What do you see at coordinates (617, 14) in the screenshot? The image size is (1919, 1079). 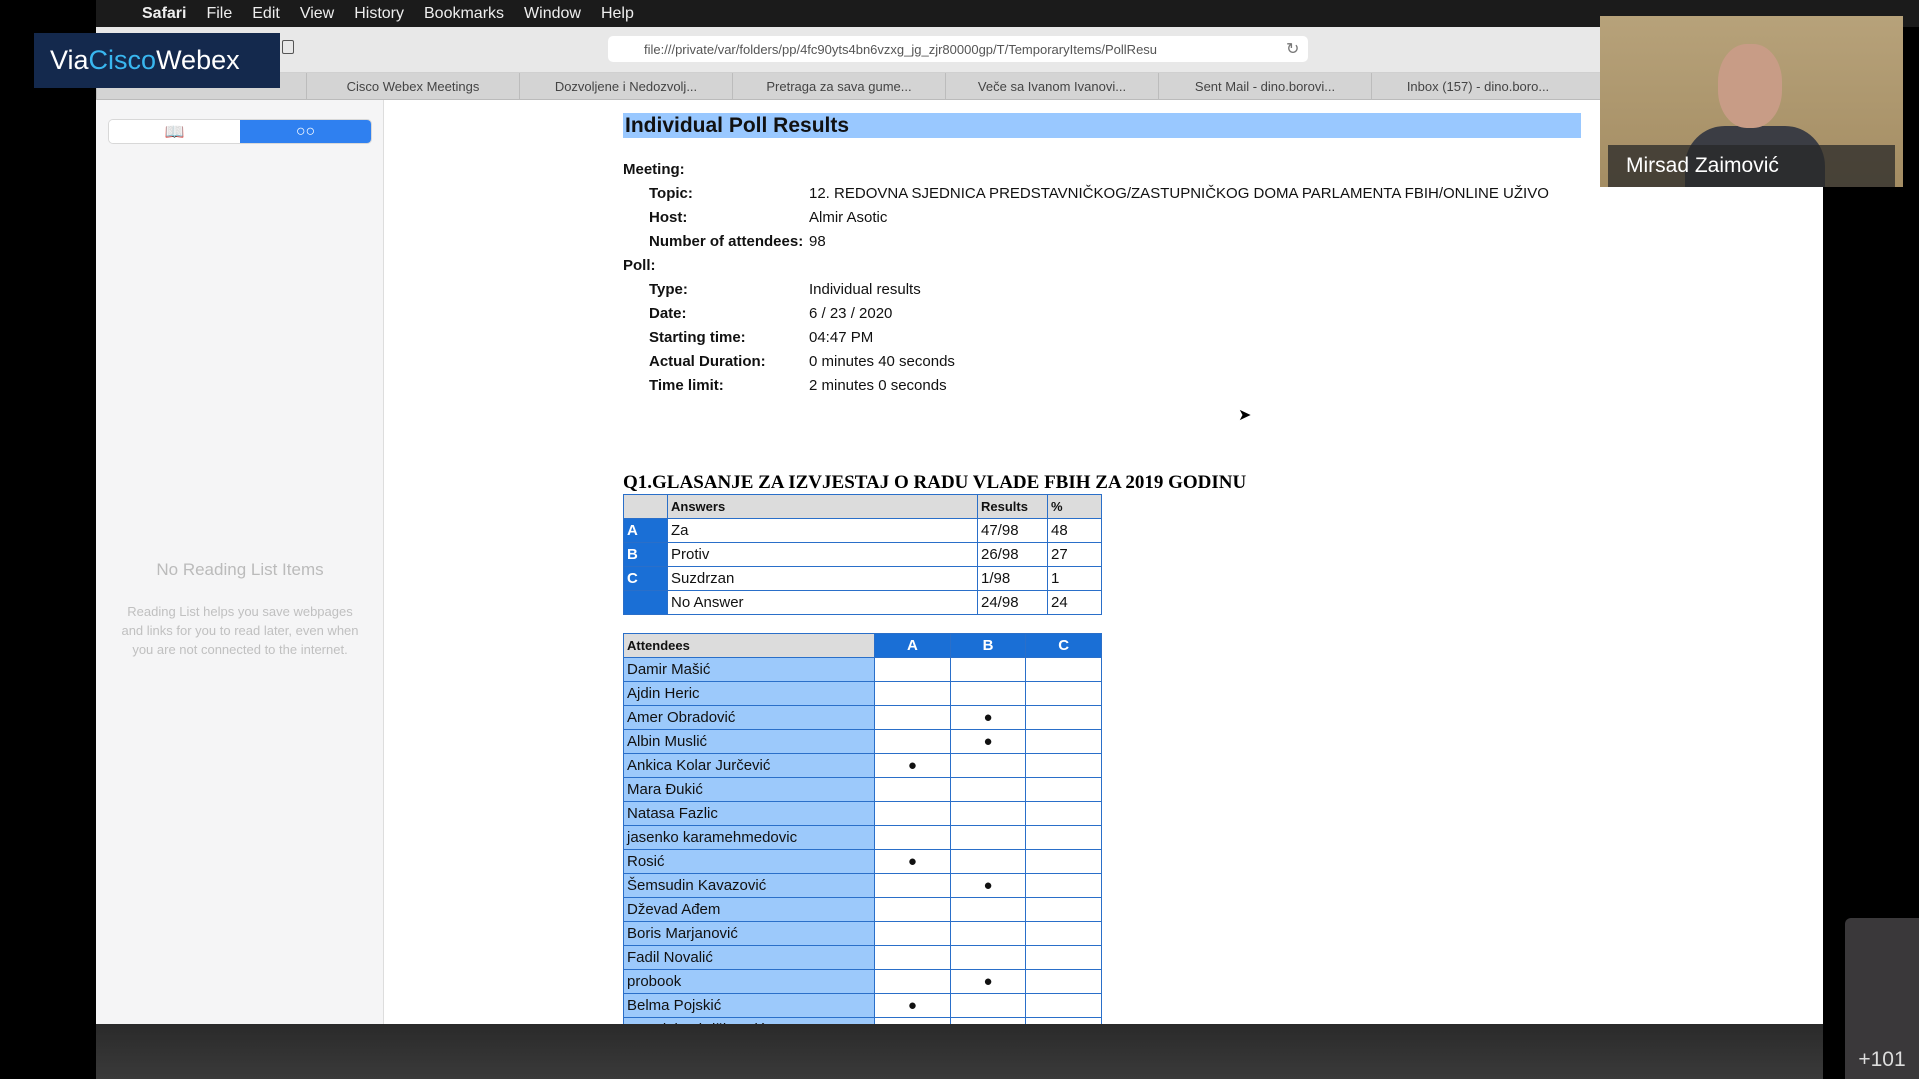 I see `menu-help: Help` at bounding box center [617, 14].